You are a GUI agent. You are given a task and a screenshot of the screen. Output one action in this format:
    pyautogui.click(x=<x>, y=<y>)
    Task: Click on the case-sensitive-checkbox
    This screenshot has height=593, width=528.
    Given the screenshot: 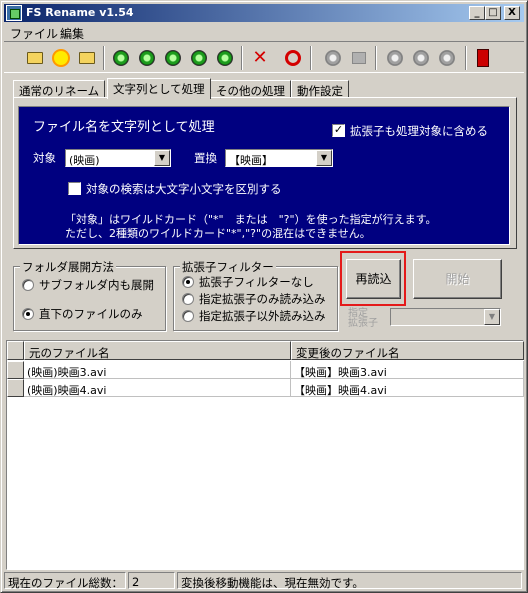 What is the action you would take?
    pyautogui.click(x=74, y=188)
    